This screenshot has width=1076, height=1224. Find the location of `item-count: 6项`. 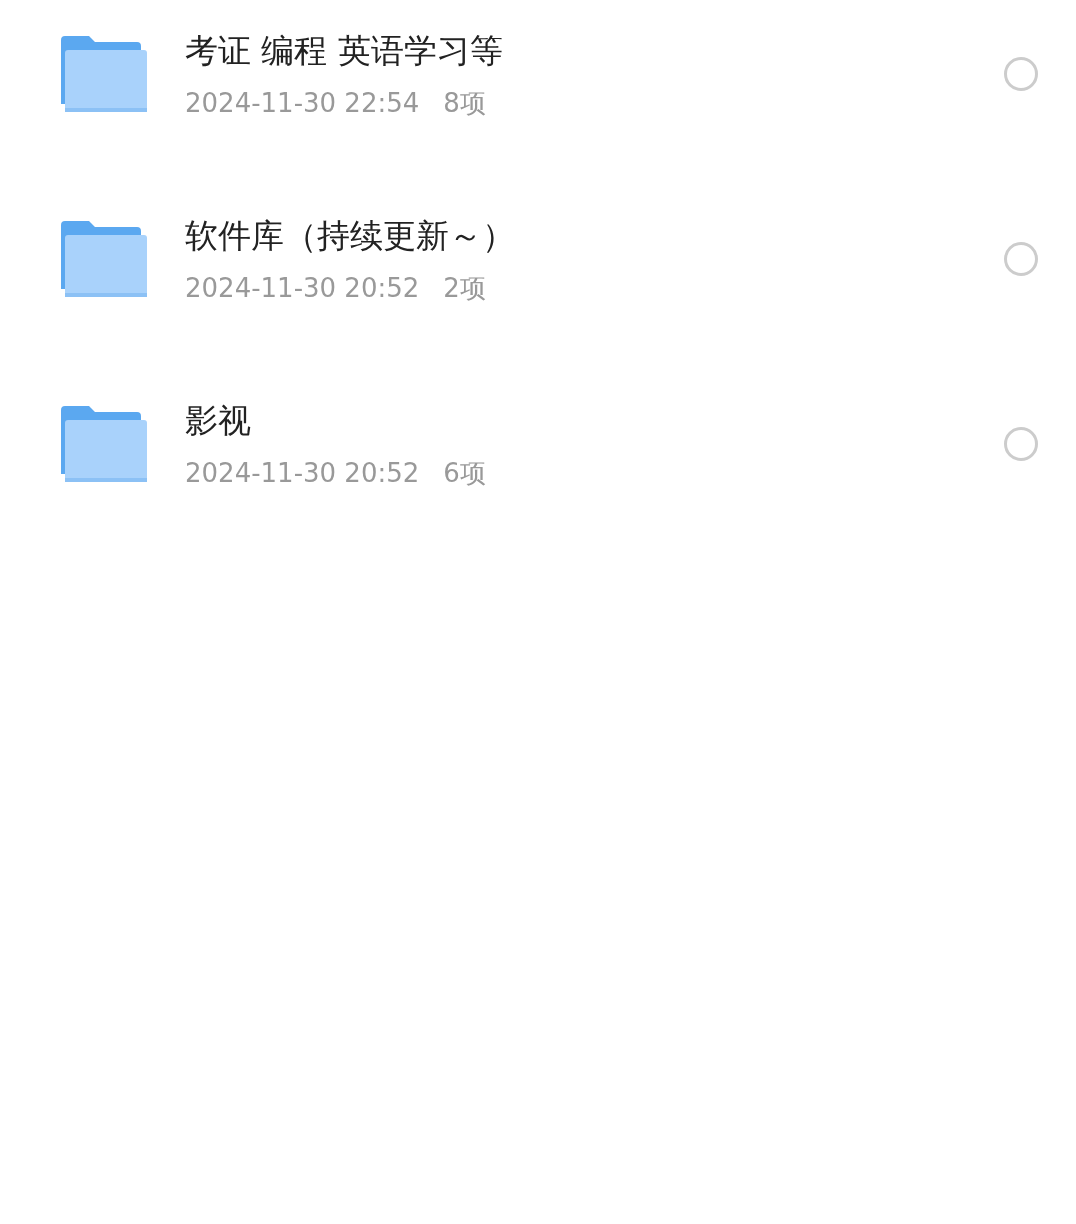

item-count: 6项 is located at coordinates (464, 473).